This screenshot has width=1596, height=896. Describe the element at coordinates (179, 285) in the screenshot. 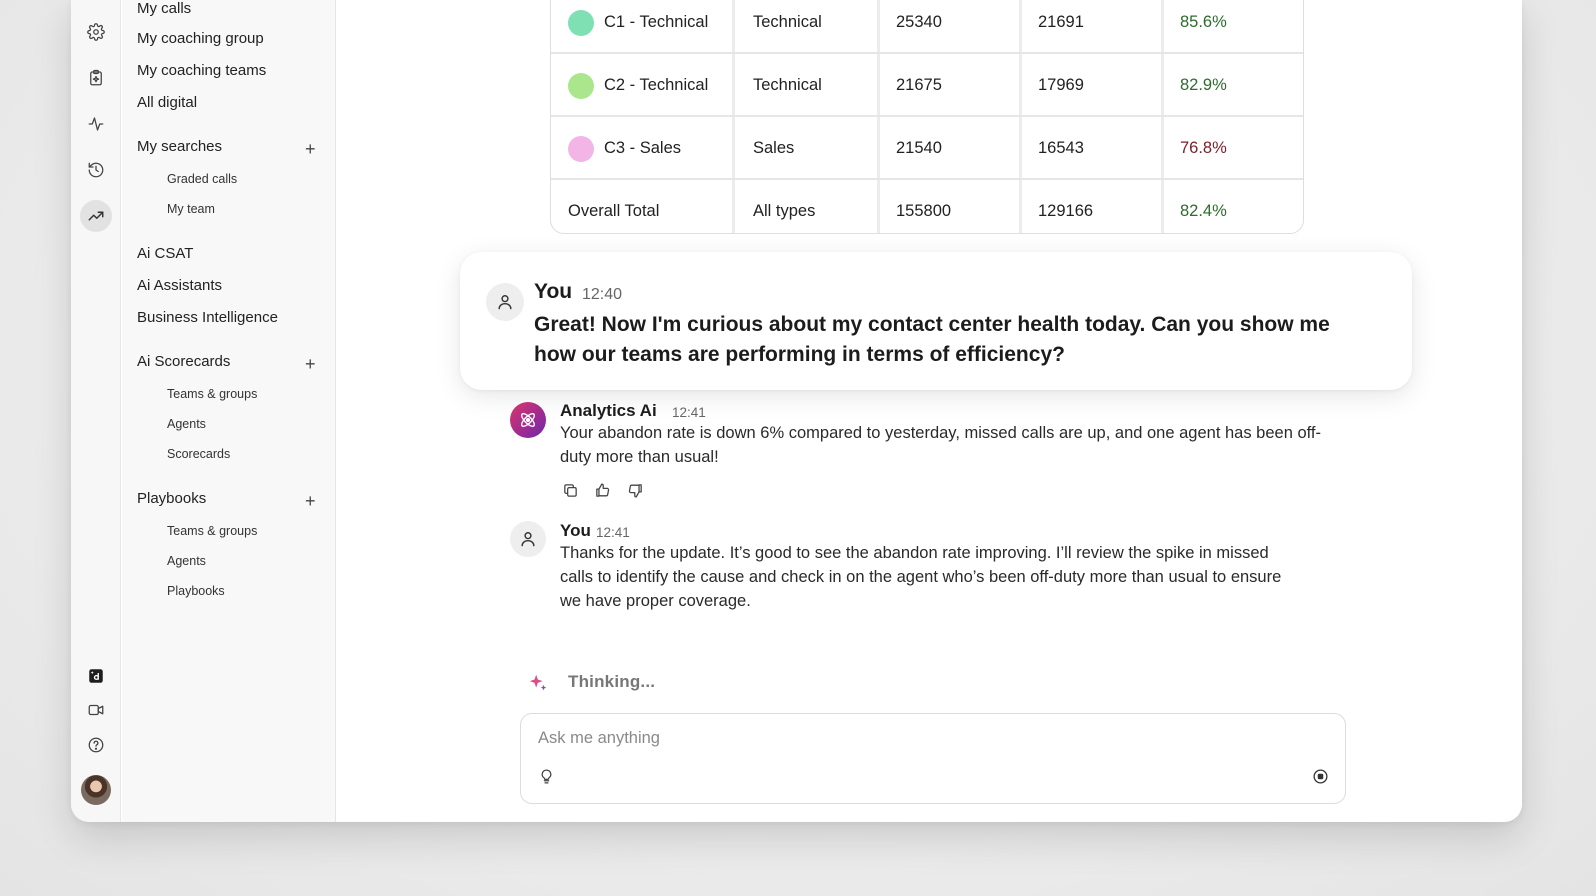

I see `sidebar-item-ai-assistants: Ai Assistants` at that location.